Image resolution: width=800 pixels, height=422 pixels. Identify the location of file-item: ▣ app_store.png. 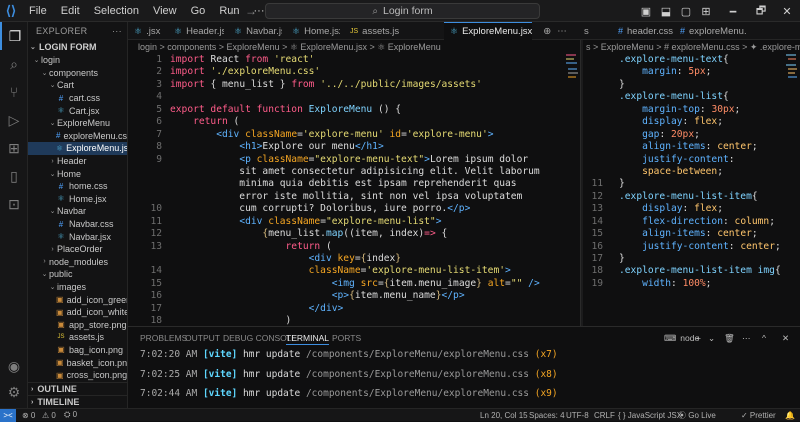
(77, 324).